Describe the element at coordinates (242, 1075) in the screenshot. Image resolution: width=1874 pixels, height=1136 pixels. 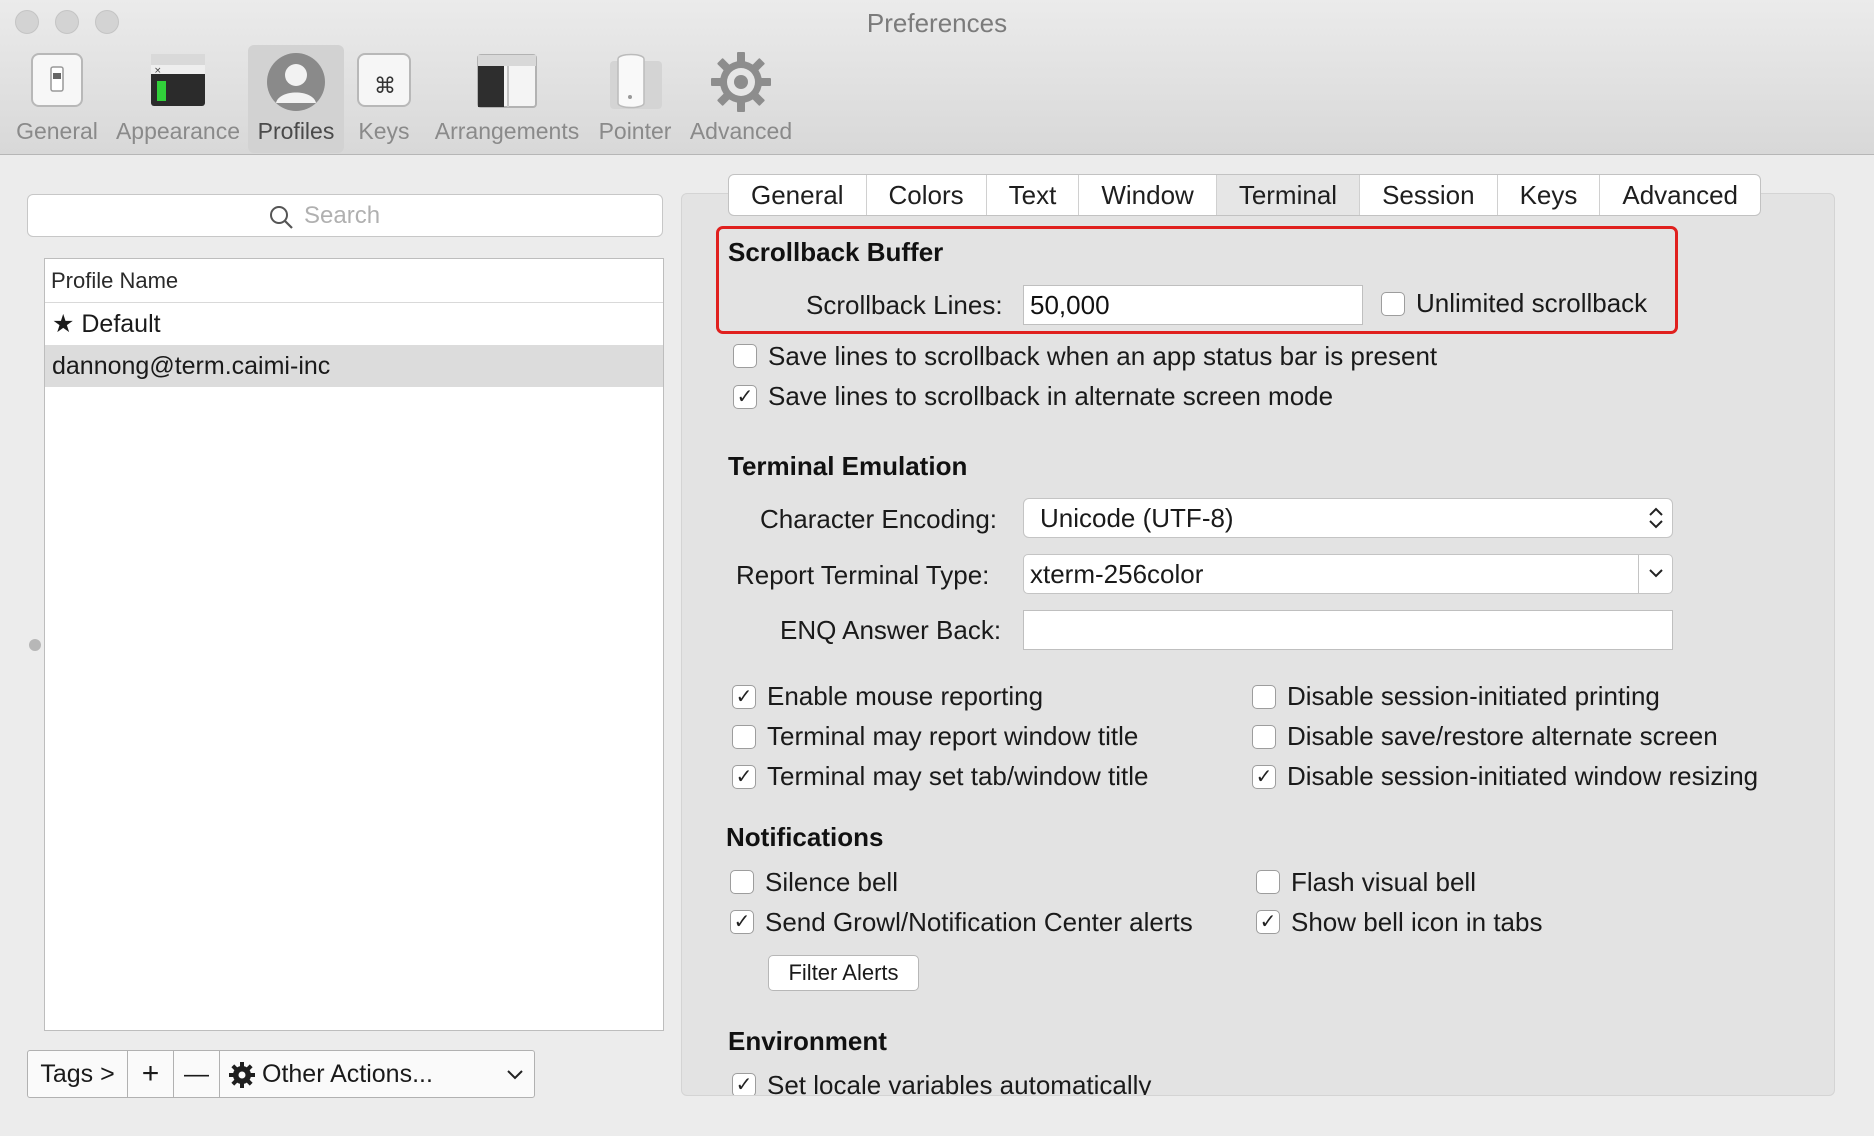
I see `gear-icon` at that location.